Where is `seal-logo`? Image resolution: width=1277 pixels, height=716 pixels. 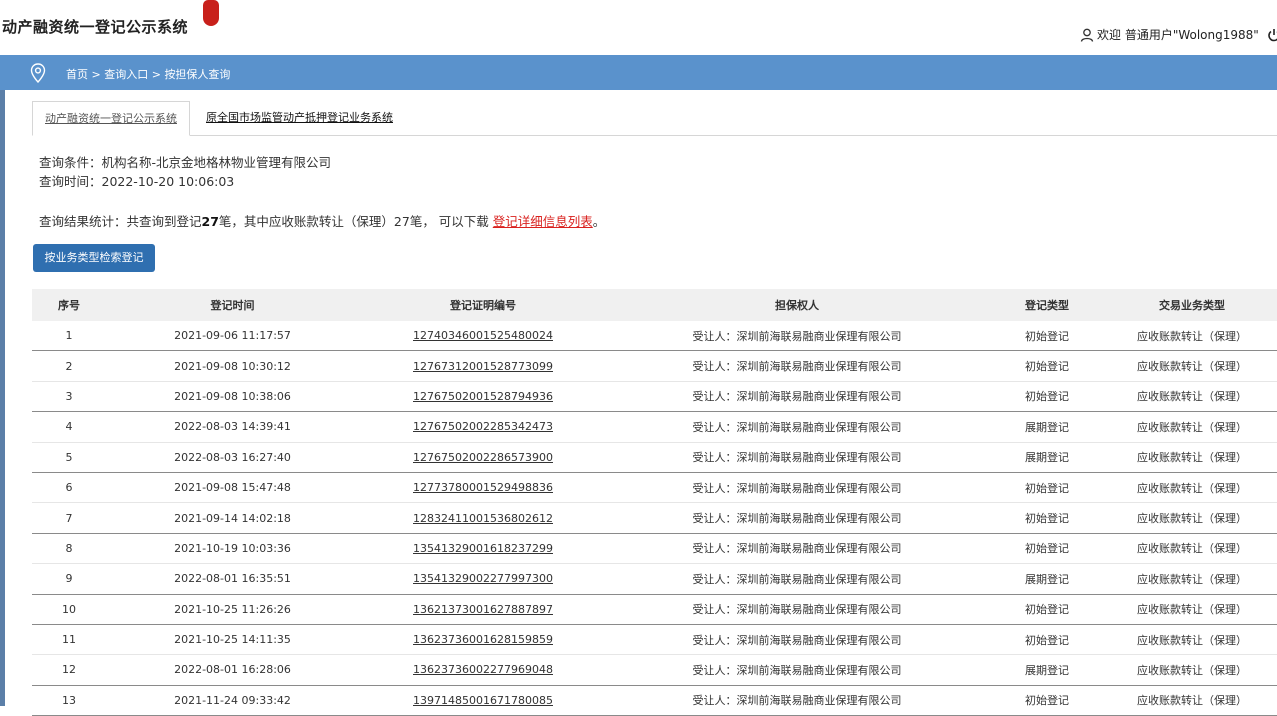 seal-logo is located at coordinates (211, 13).